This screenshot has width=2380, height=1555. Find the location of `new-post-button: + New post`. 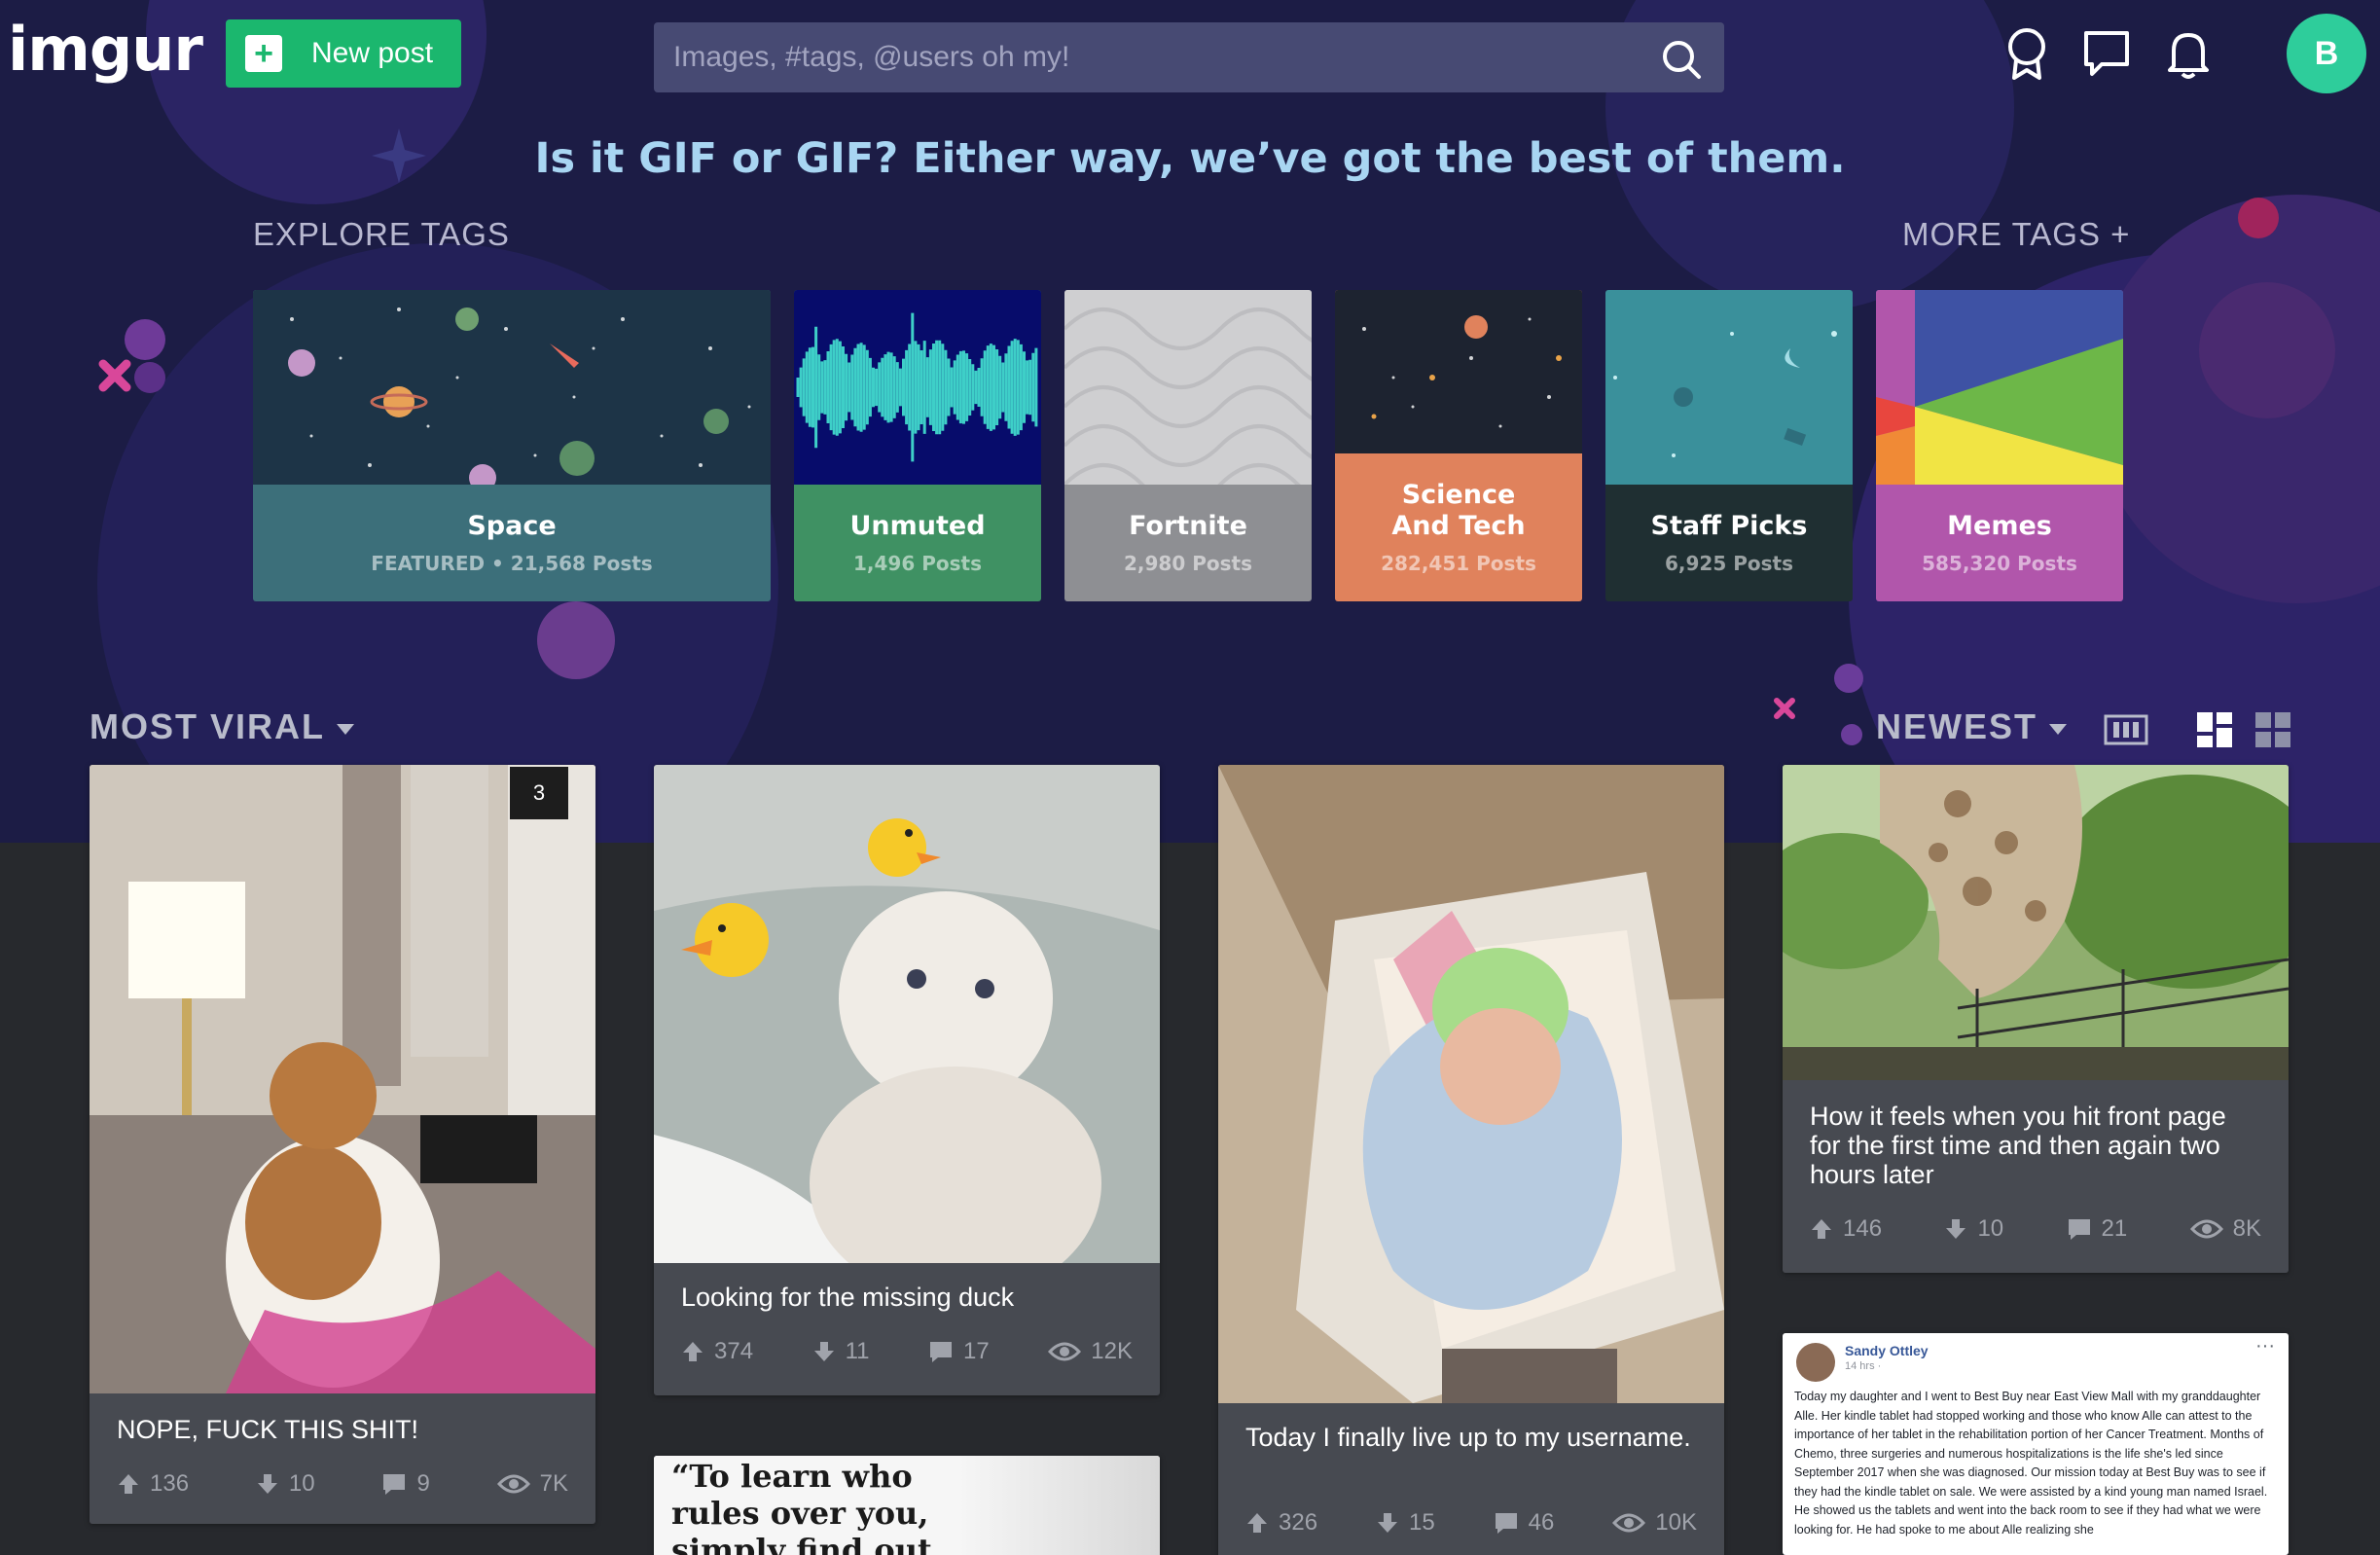

new-post-button: + New post is located at coordinates (343, 53).